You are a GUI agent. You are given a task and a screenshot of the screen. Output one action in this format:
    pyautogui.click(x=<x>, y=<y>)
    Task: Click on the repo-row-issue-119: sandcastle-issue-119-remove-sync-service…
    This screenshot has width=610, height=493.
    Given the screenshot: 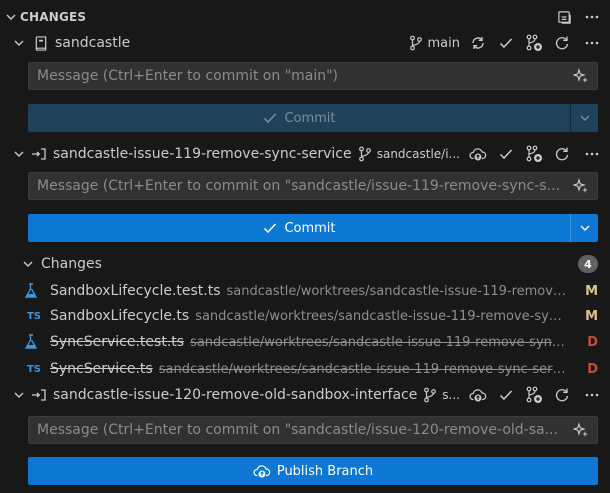 What is the action you would take?
    pyautogui.click(x=305, y=154)
    